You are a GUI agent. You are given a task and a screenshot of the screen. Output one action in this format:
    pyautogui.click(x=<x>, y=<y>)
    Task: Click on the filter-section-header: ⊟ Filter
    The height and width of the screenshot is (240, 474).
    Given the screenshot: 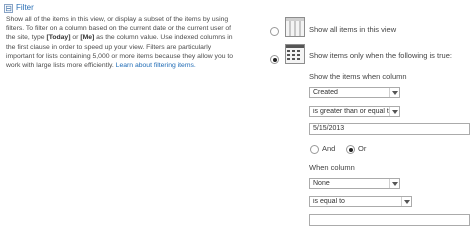 What is the action you would take?
    pyautogui.click(x=19, y=8)
    